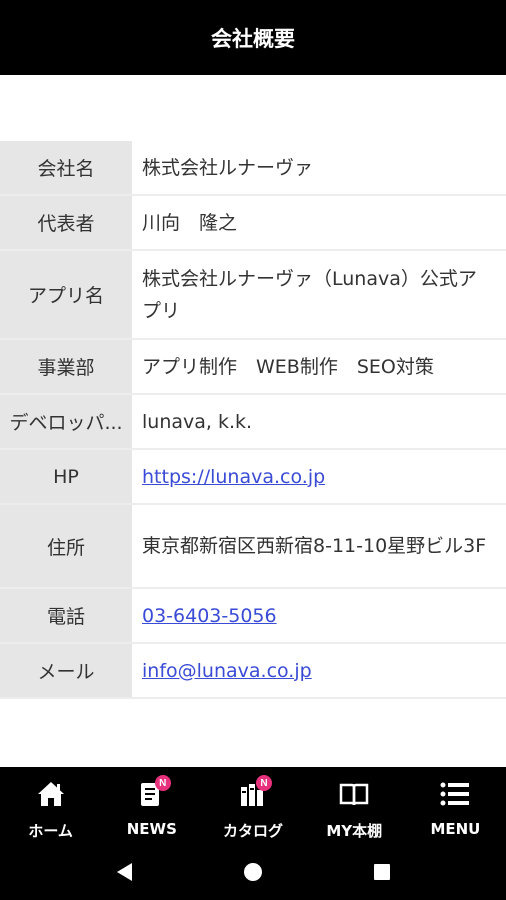 This screenshot has width=506, height=900. What do you see at coordinates (319, 615) in the screenshot?
I see `row-value: 03-6403-5056` at bounding box center [319, 615].